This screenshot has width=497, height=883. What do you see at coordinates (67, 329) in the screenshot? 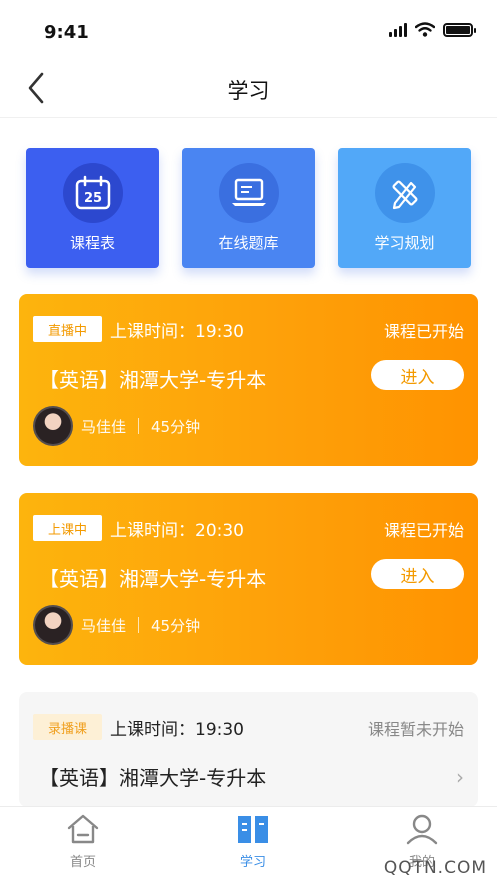
I see `status-badge: 直播中` at bounding box center [67, 329].